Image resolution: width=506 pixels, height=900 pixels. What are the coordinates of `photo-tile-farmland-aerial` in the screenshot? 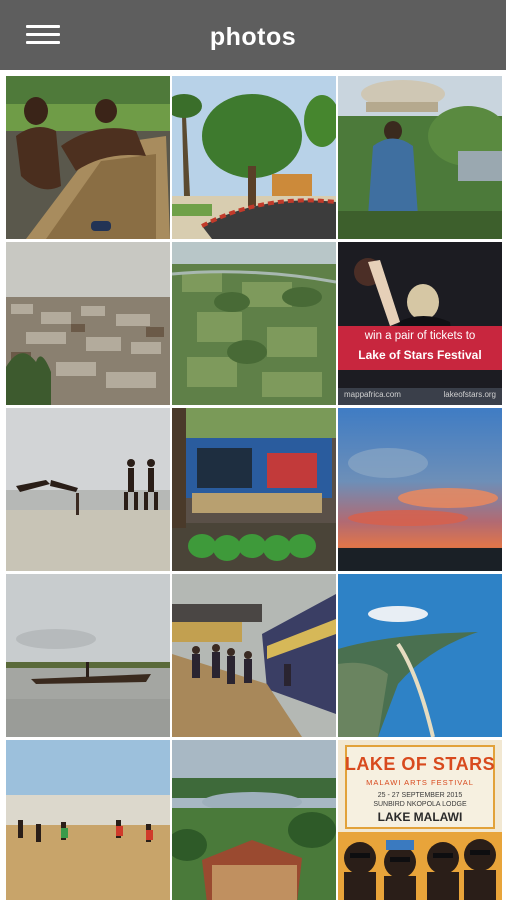 It's located at (254, 323).